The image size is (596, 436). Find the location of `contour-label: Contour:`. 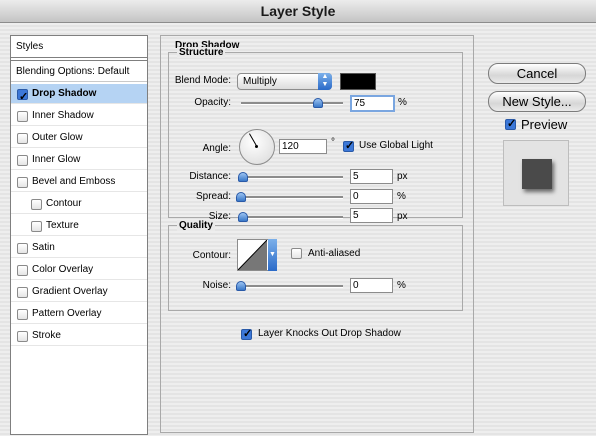

contour-label: Contour: is located at coordinates (211, 255).